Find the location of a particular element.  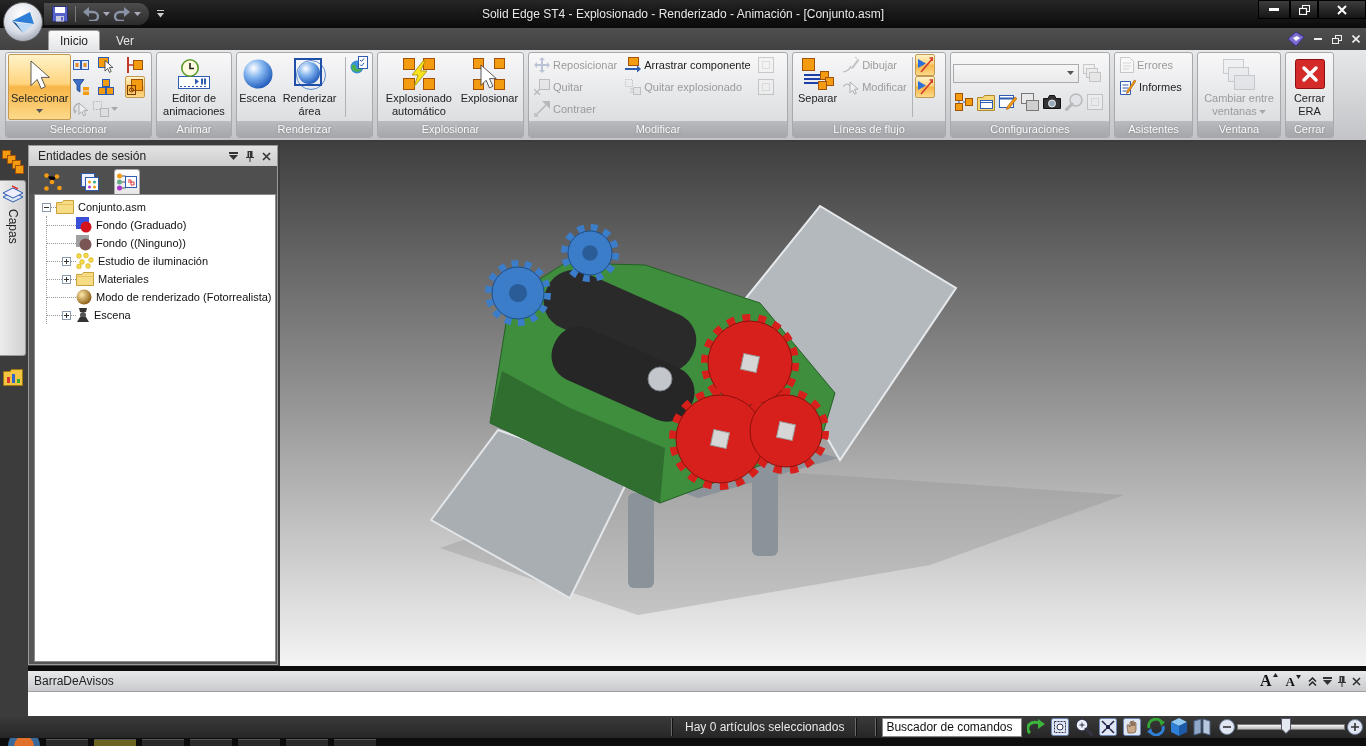

pencil-line-icon is located at coordinates (851, 65).